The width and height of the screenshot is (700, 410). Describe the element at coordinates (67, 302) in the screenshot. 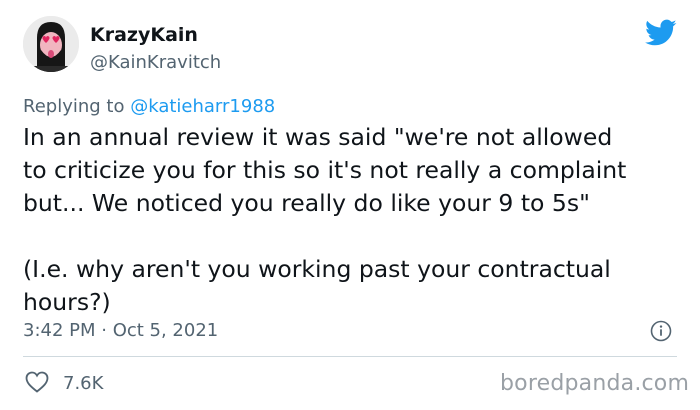

I see `tweet-text-line: hours?)` at that location.